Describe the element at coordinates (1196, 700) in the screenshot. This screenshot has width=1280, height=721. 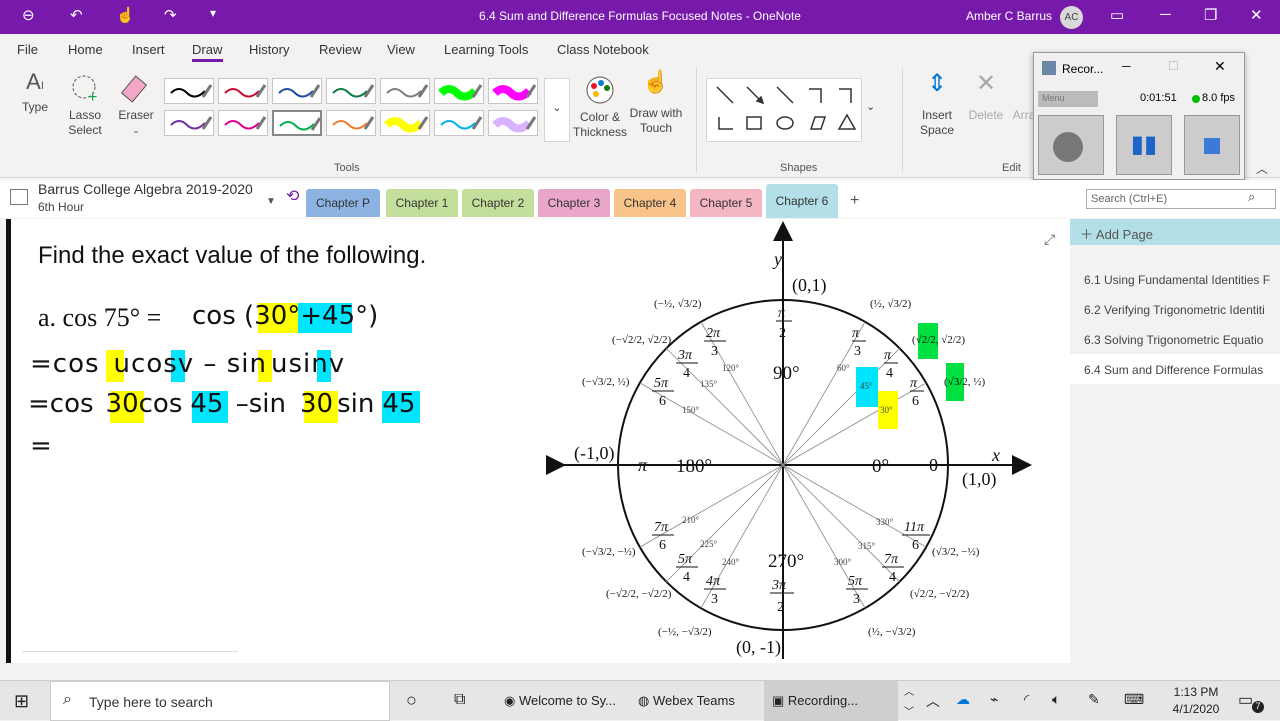
I see `clock: 1:13 PM 4/1/2020` at that location.